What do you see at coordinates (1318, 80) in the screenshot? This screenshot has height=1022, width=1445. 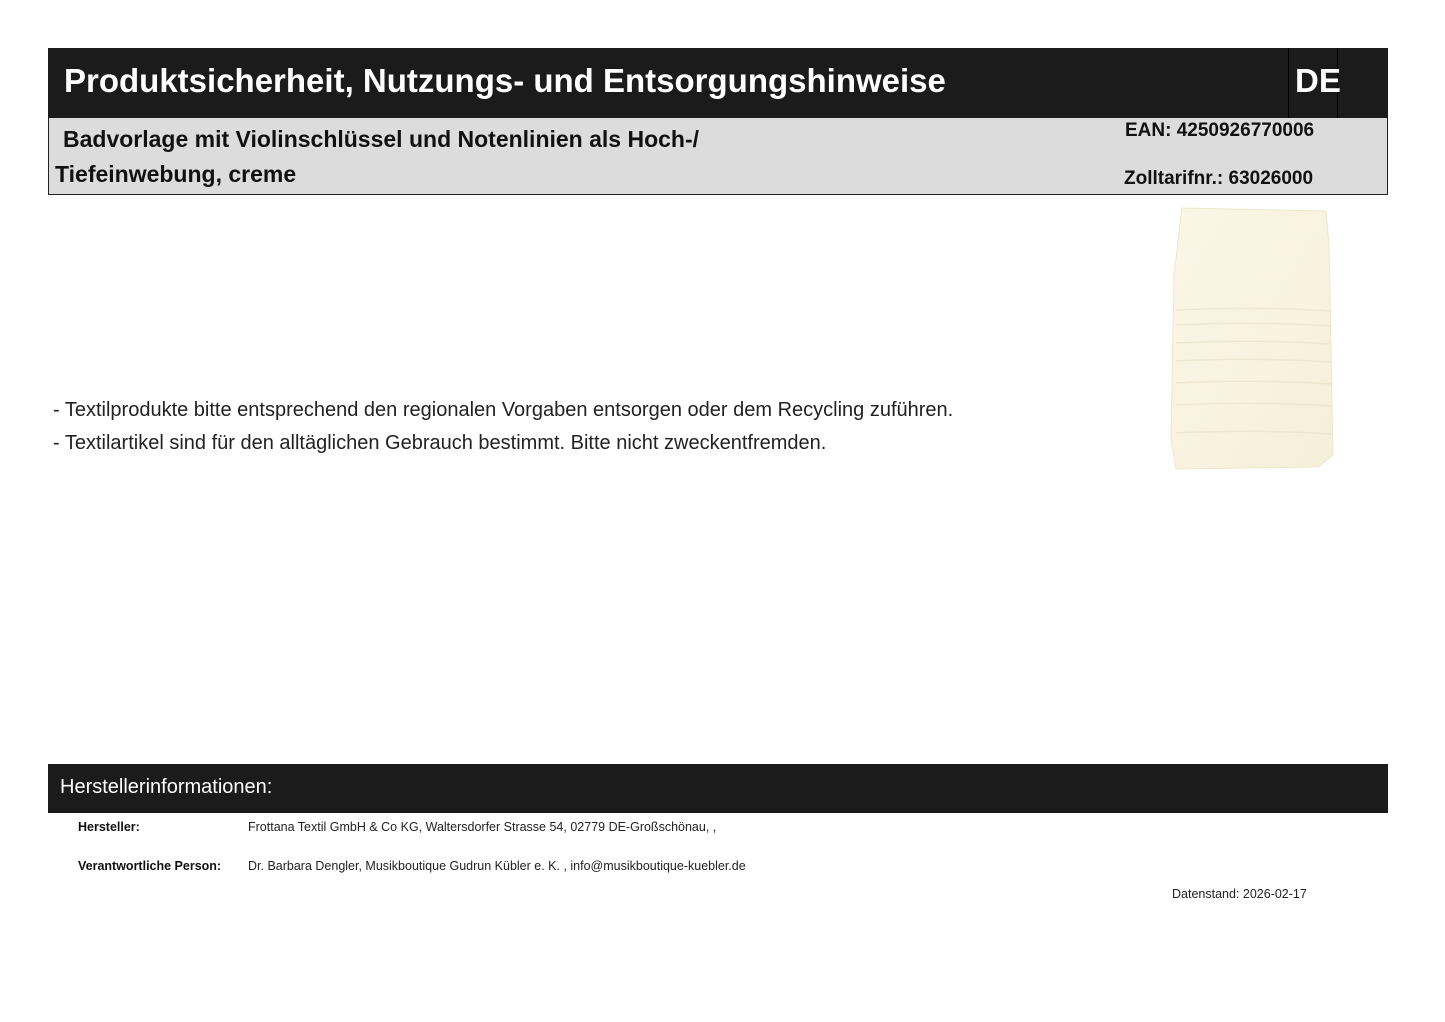 I see `language-code: DE` at bounding box center [1318, 80].